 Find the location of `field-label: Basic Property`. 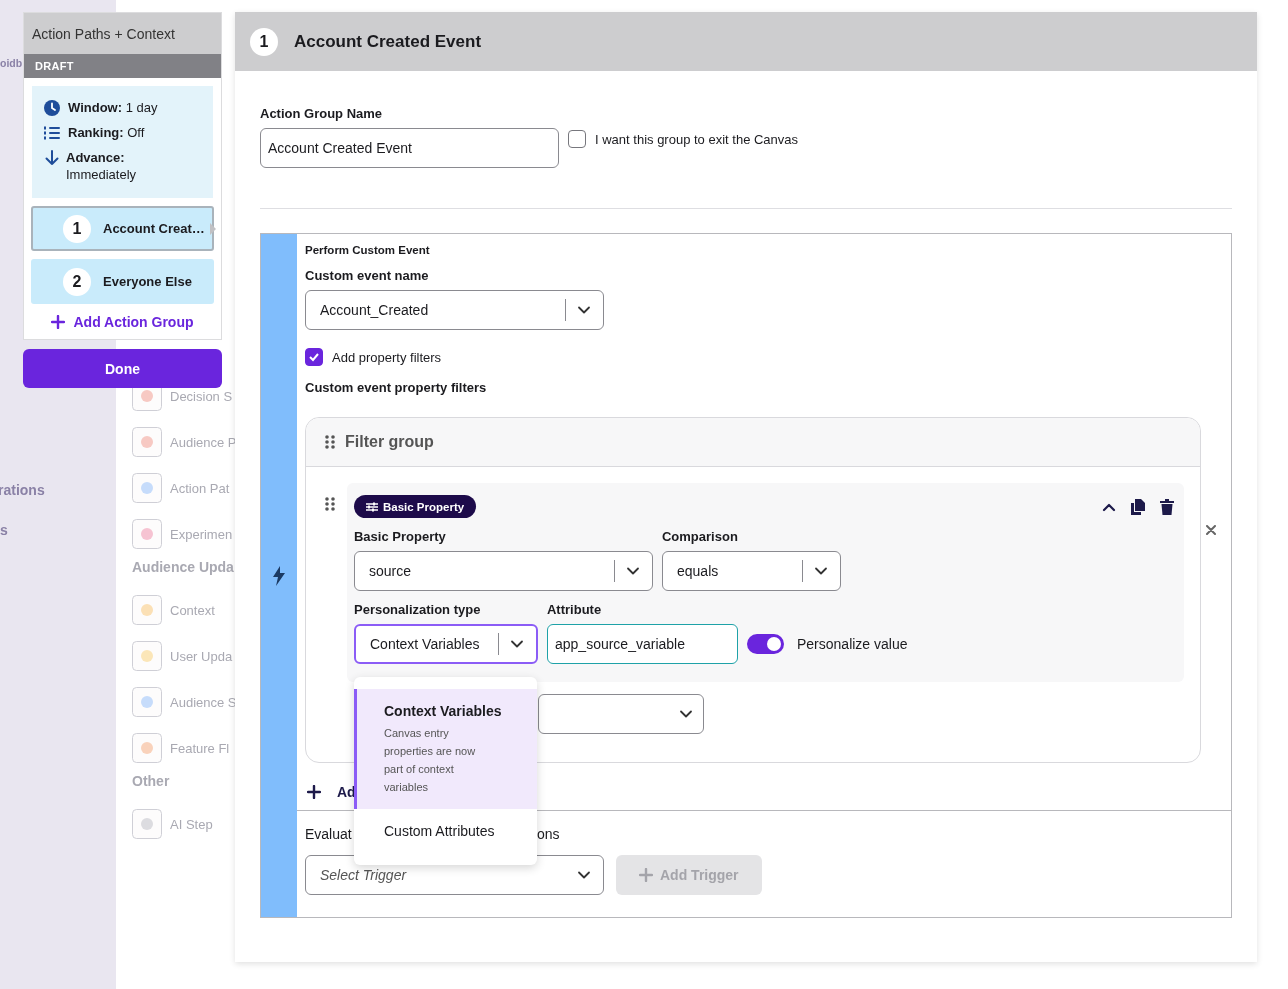

field-label: Basic Property is located at coordinates (400, 536).